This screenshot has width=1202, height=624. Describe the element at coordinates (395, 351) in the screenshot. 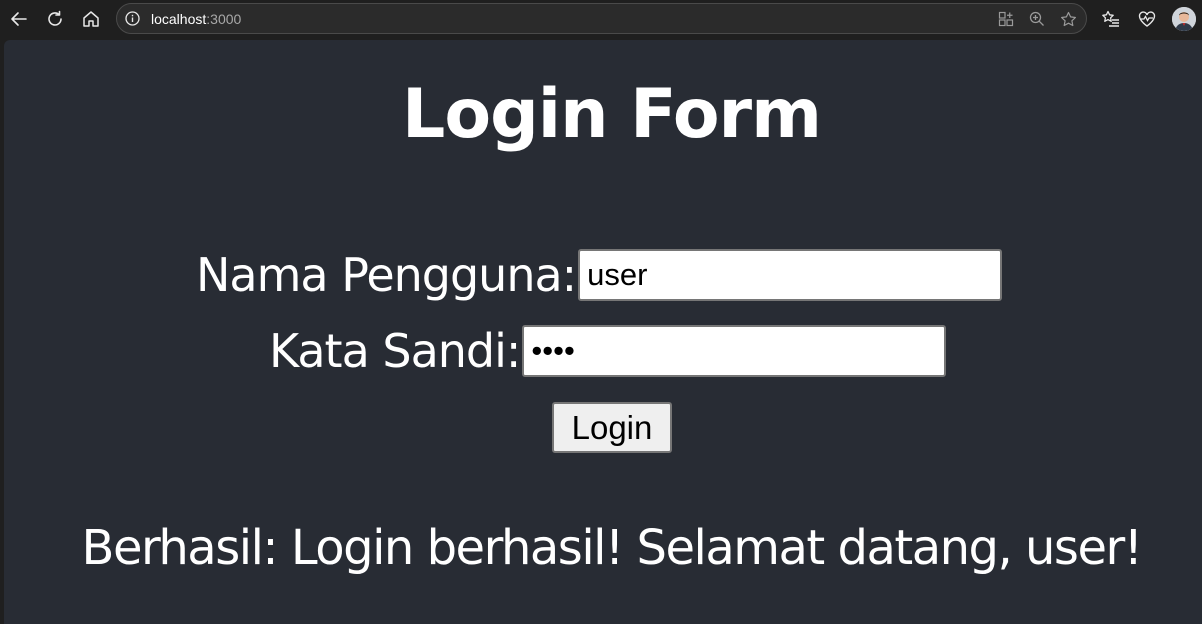

I see `password-label: Kata Sandi:` at that location.